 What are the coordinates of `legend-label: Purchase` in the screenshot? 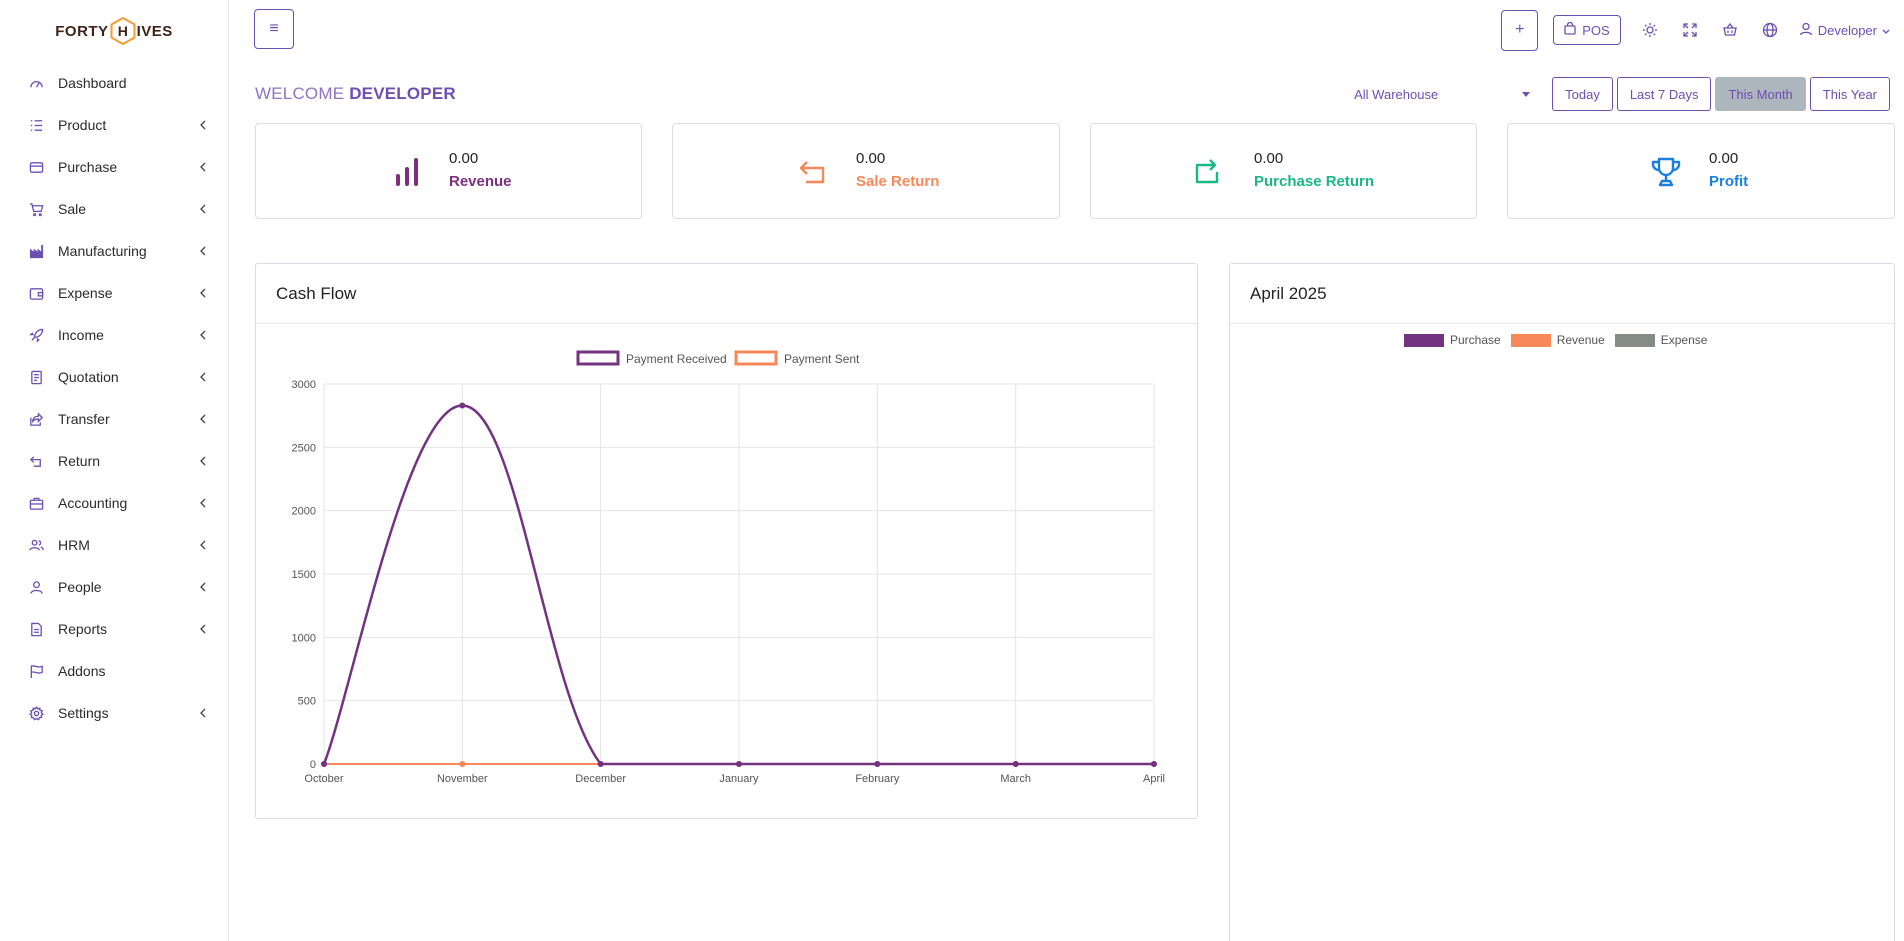 It's located at (1475, 340).